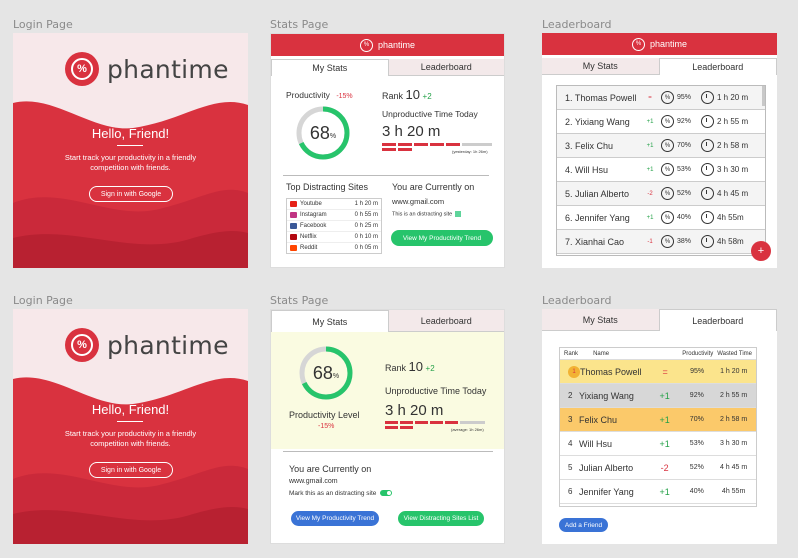  What do you see at coordinates (658, 492) in the screenshot?
I see `table-row: 6 Jennifer Yang +1 40% 4h 55m` at bounding box center [658, 492].